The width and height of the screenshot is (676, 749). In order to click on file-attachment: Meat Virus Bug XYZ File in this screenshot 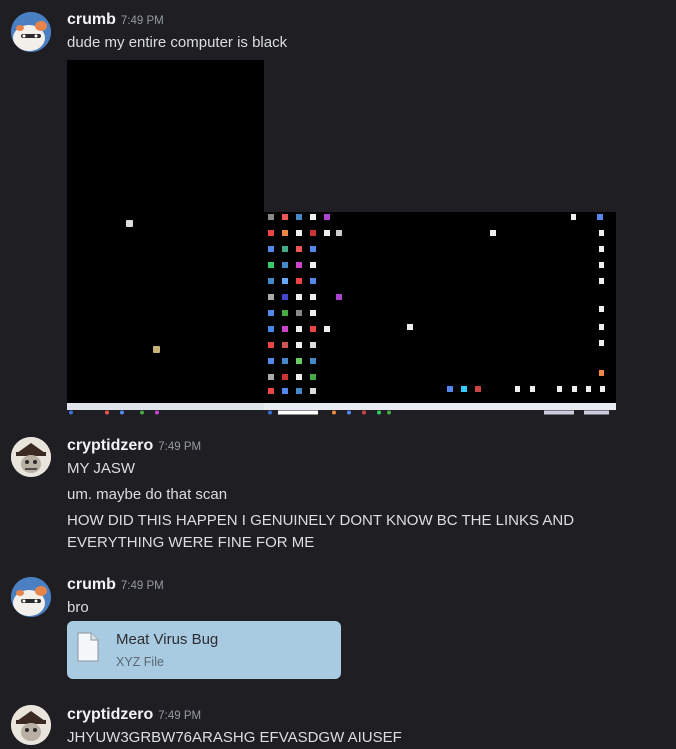, I will do `click(204, 650)`.